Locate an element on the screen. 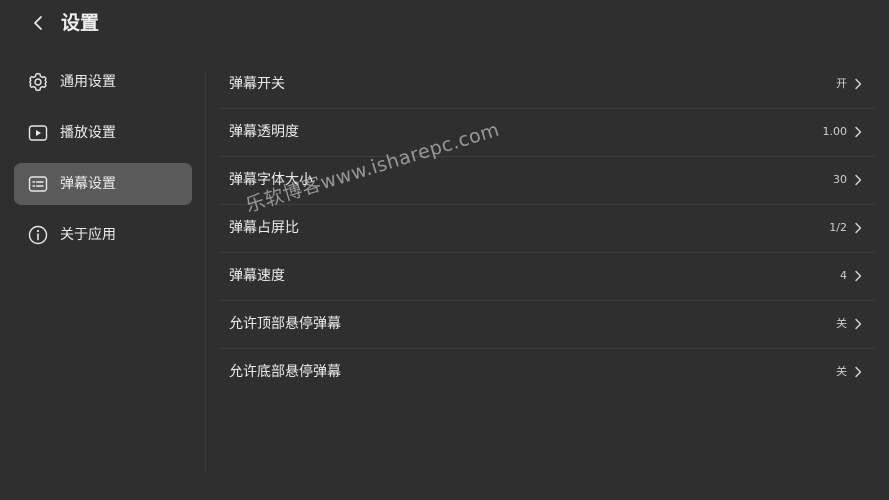 The height and width of the screenshot is (500, 889). setting-value: 30 is located at coordinates (840, 179).